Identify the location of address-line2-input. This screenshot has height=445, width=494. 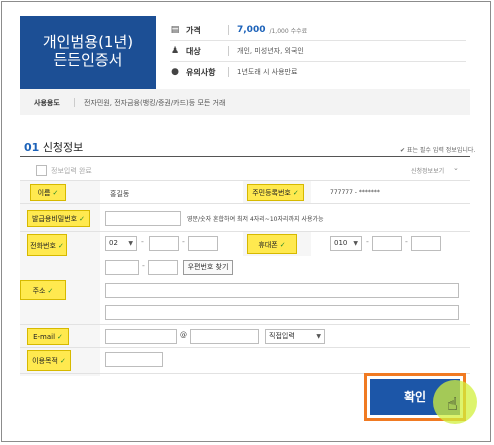
(282, 312).